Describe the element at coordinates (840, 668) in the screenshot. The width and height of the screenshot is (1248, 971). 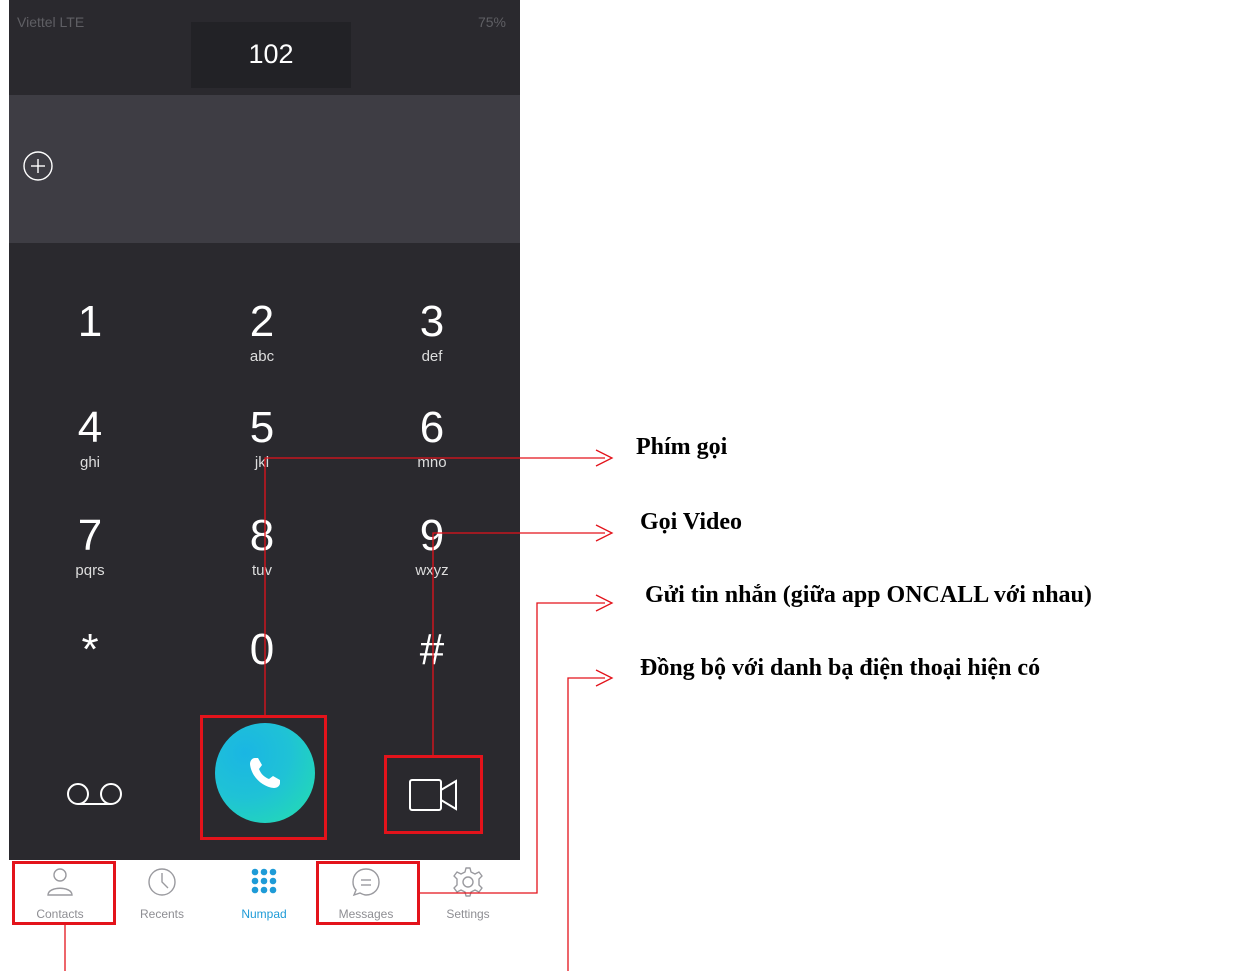
I see `annotation-contacts-sync: Đồng bộ với danh bạ điện thoại hiện có` at that location.